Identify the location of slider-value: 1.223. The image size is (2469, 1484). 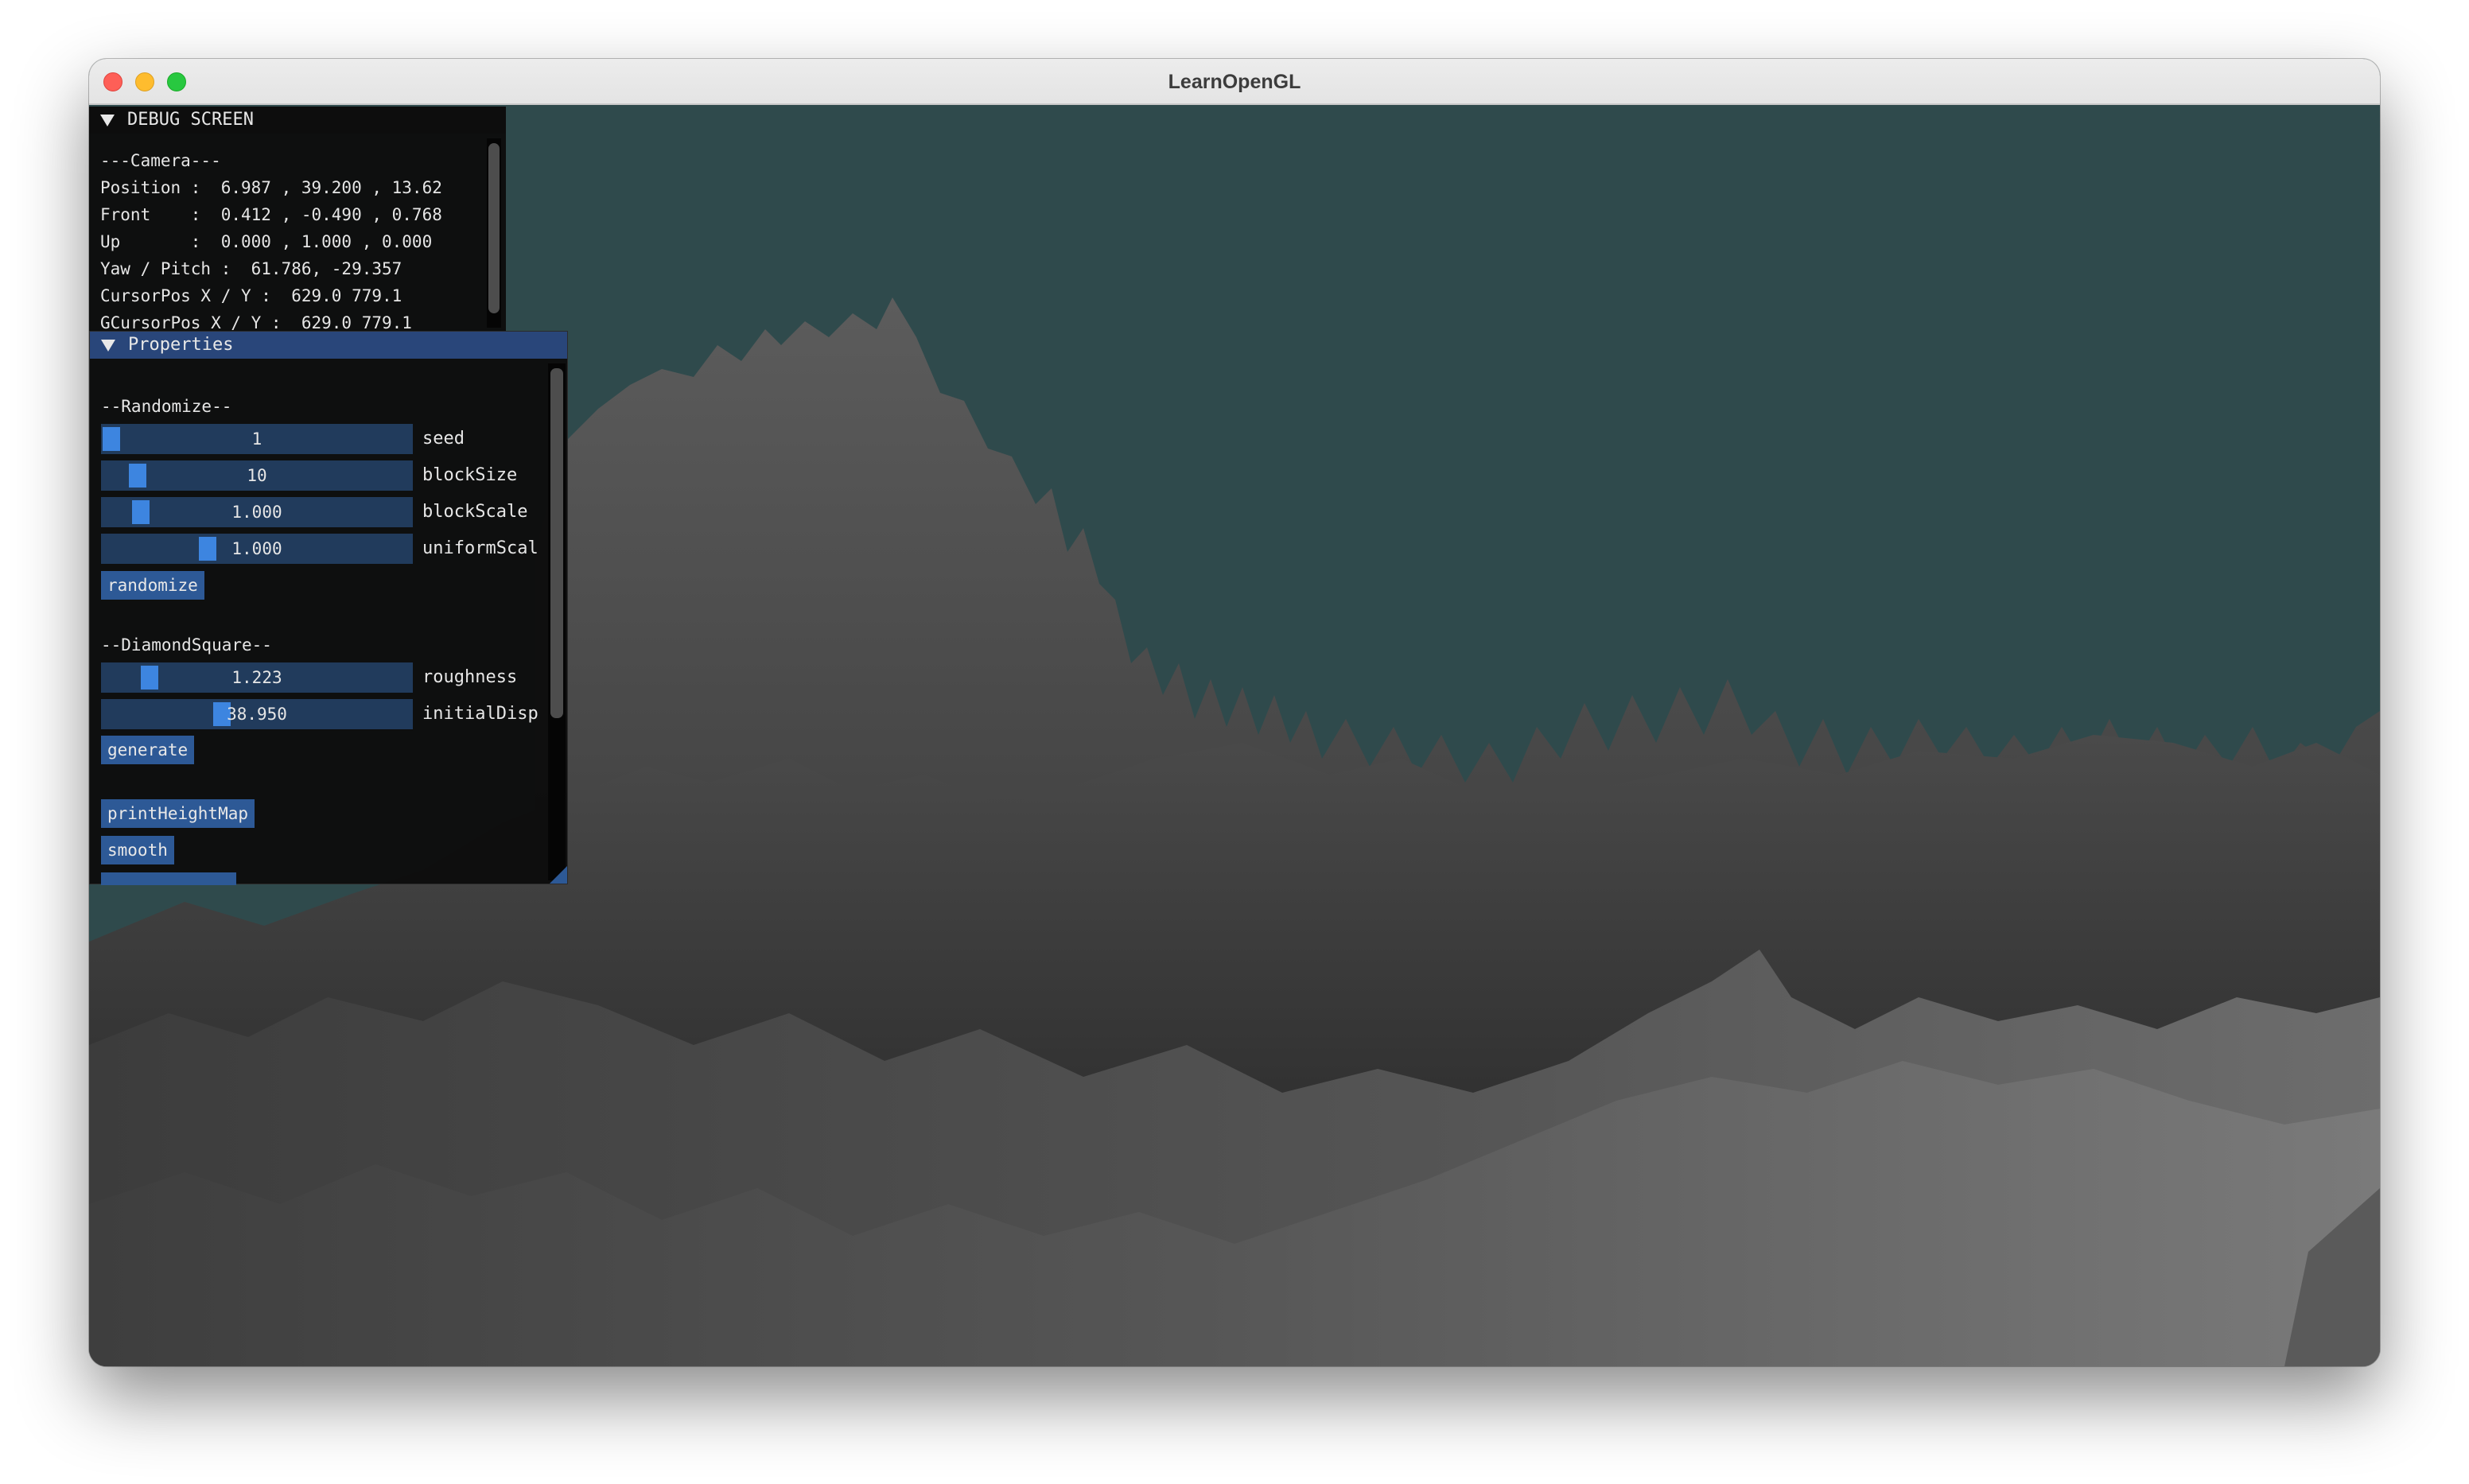
(256, 677).